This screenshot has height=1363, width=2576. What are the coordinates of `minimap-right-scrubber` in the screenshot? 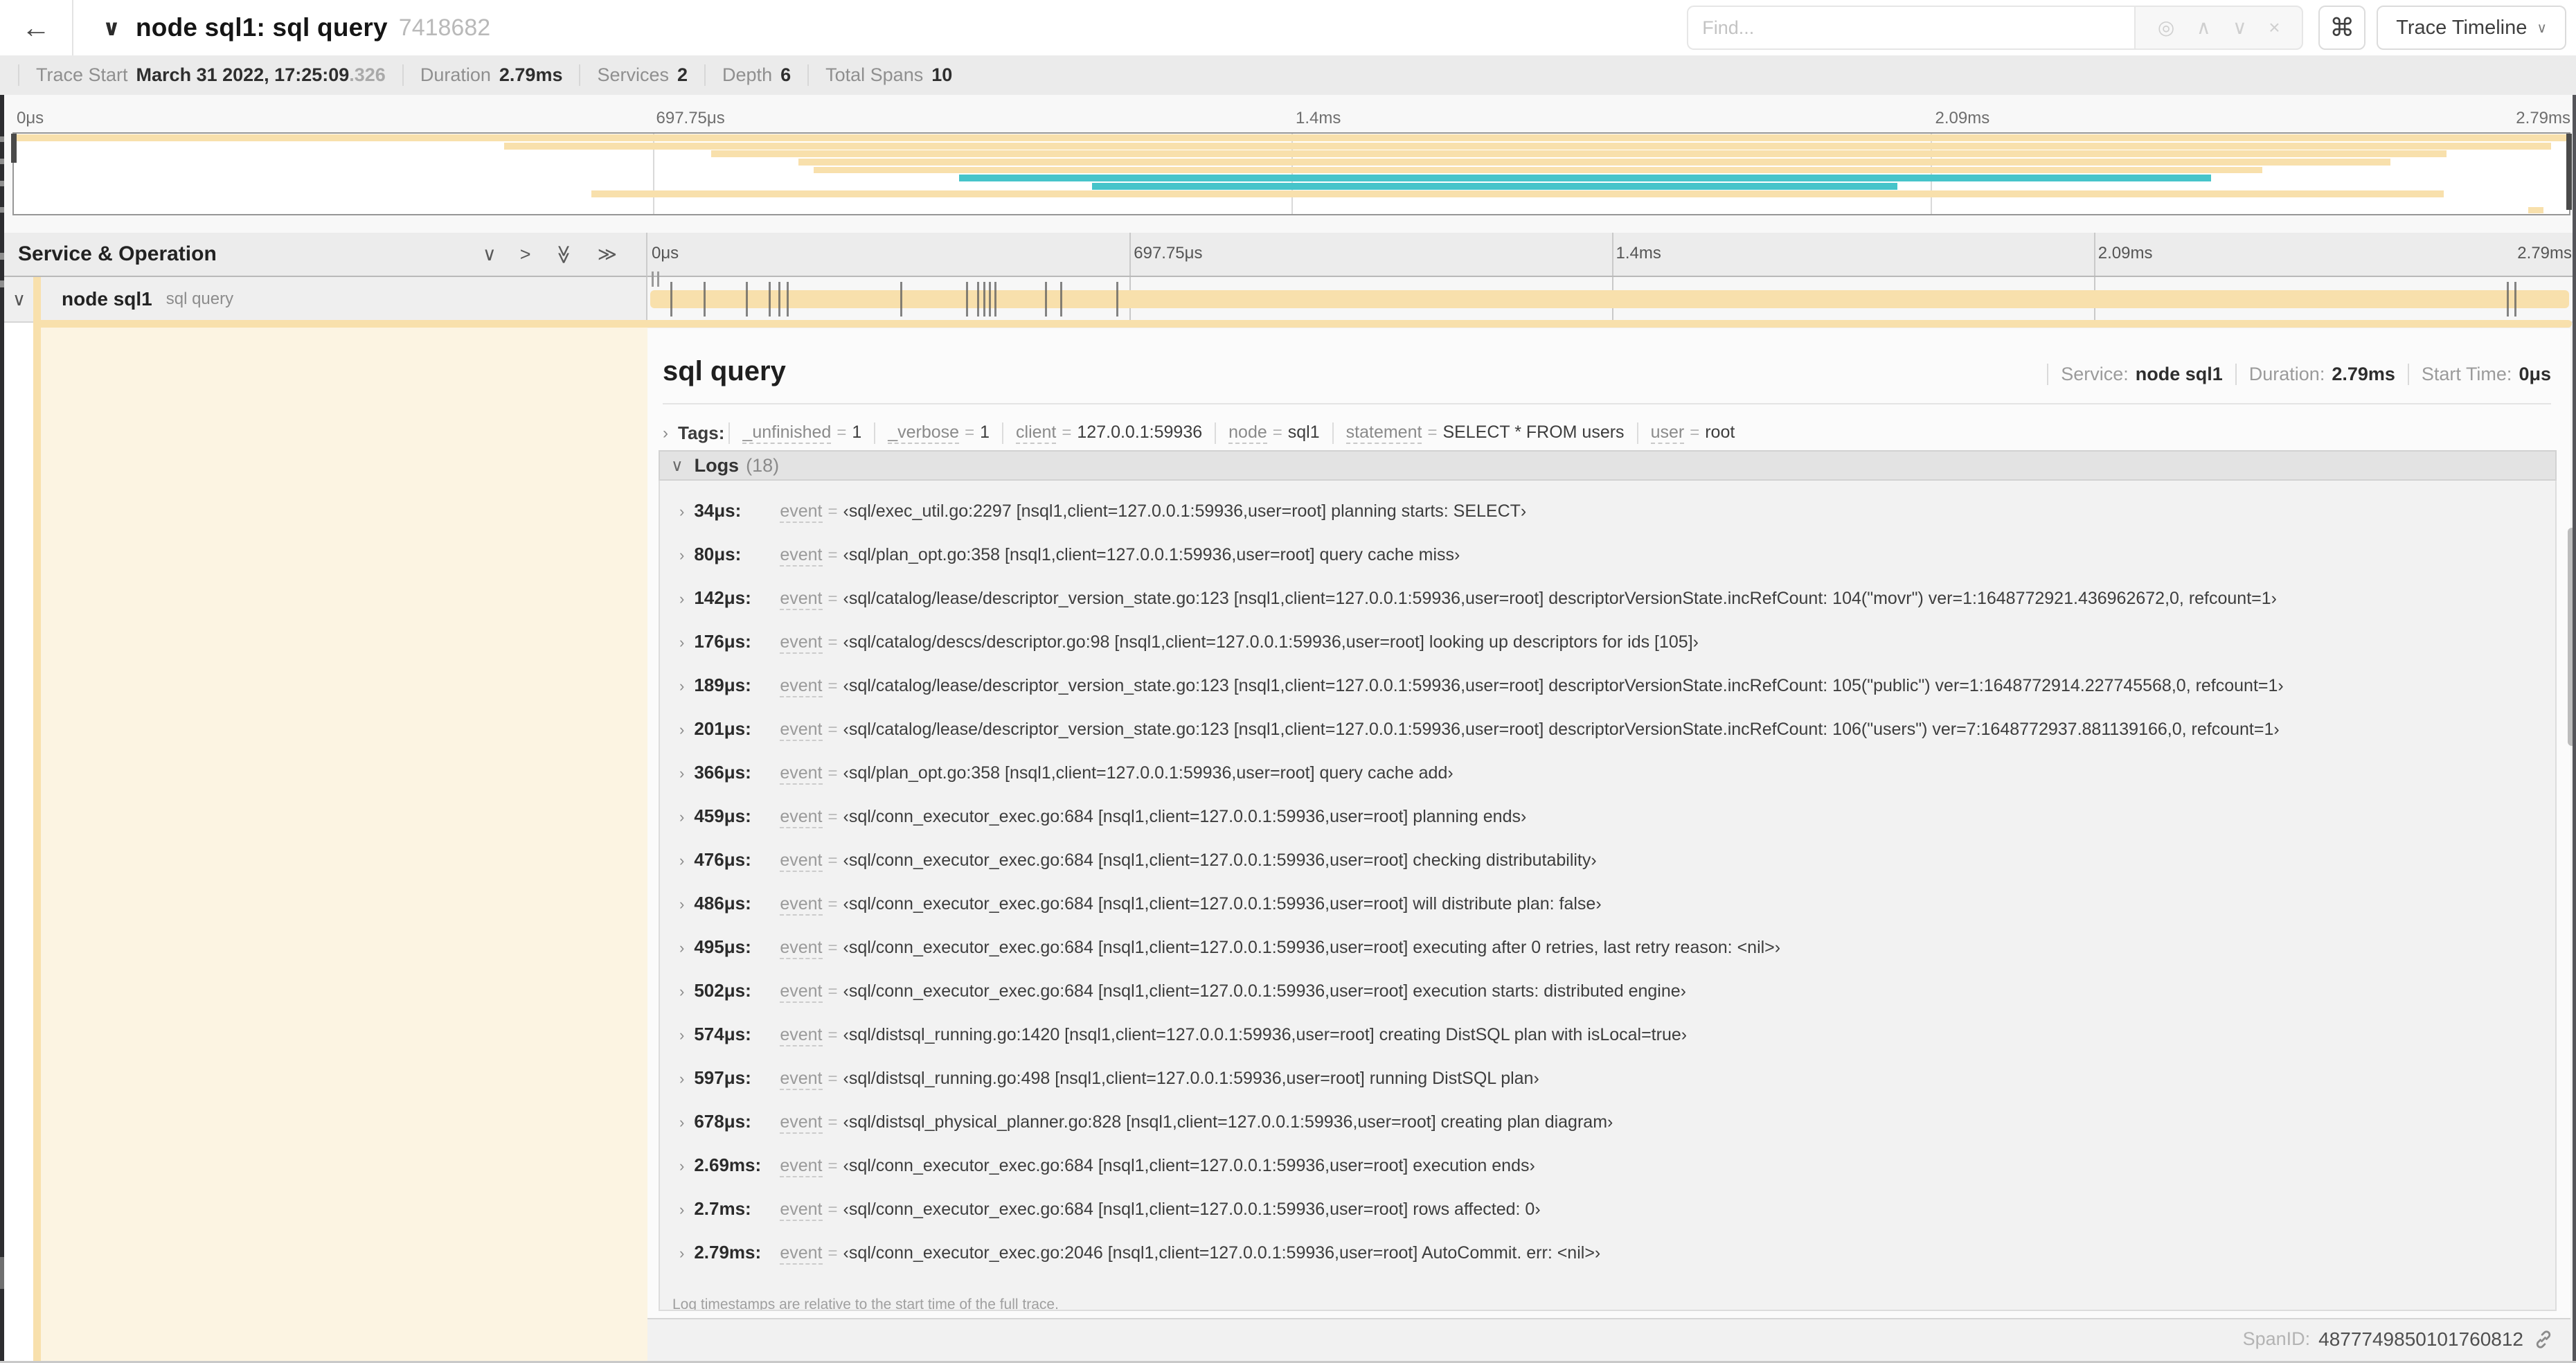 It's located at (2569, 172).